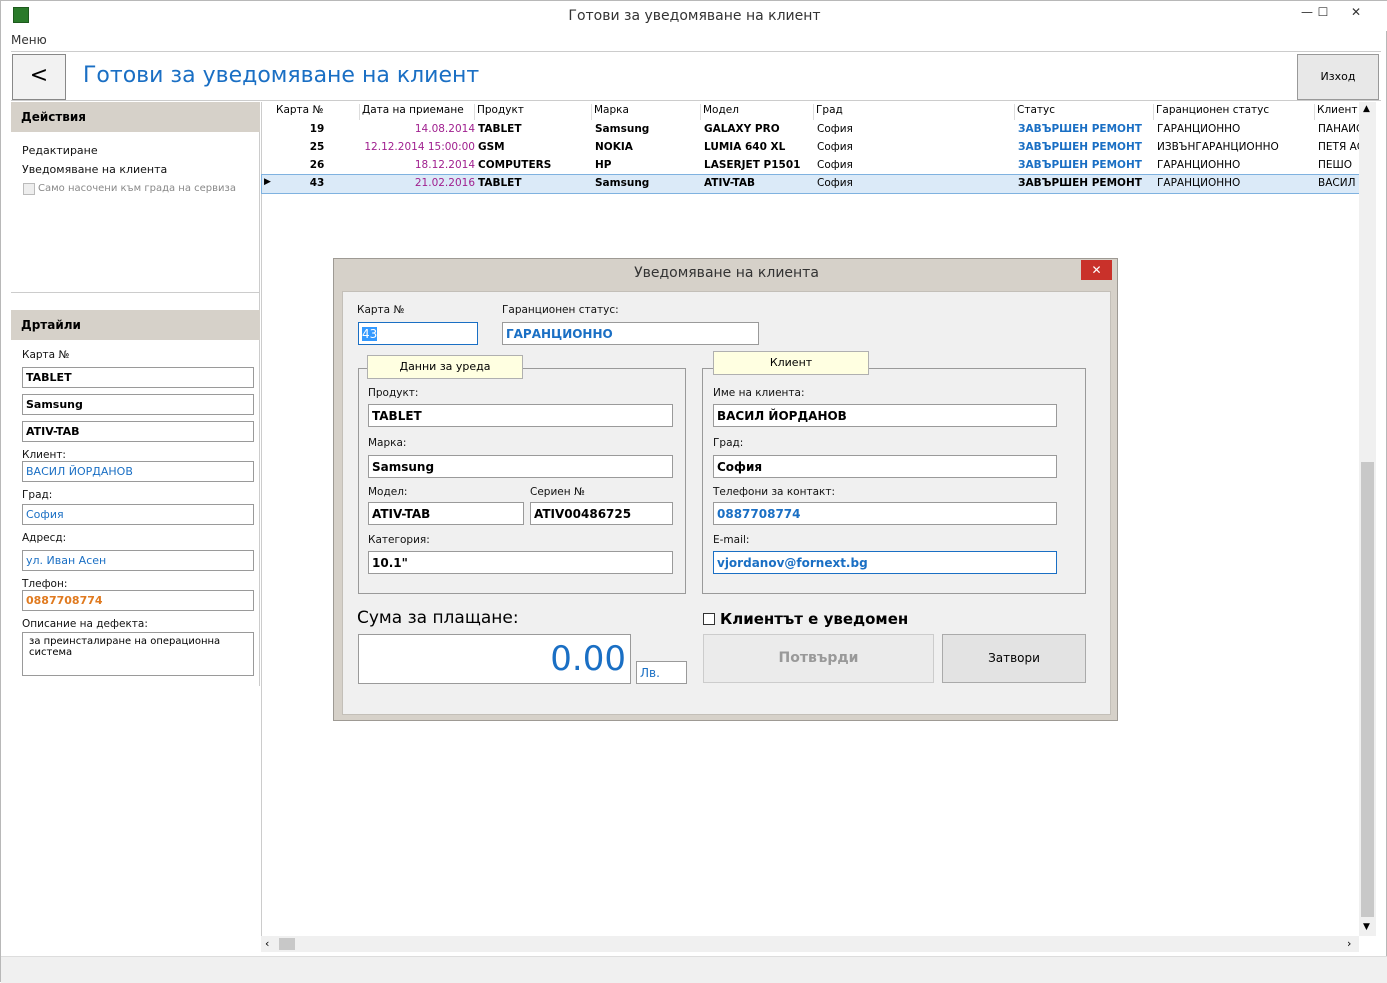 This screenshot has height=983, width=1387. Describe the element at coordinates (39, 77) in the screenshot. I see `back-button: <` at that location.